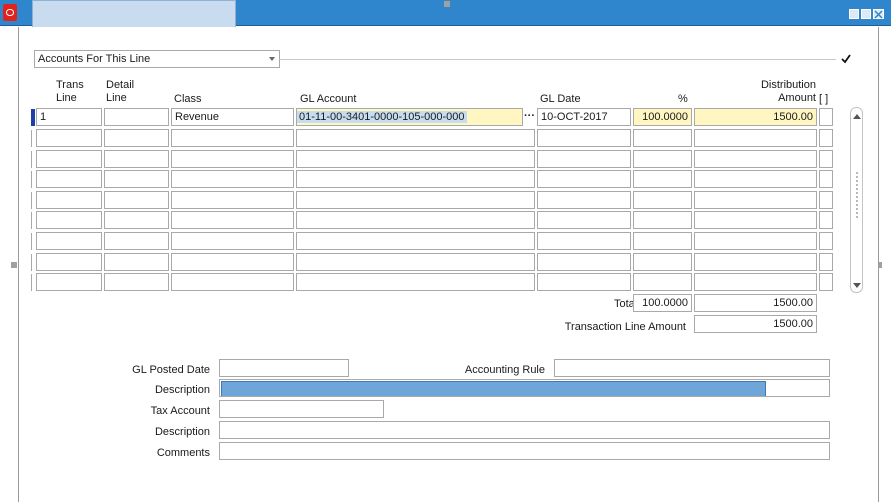 This screenshot has height=502, width=891. I want to click on resize-handle-left, so click(14, 265).